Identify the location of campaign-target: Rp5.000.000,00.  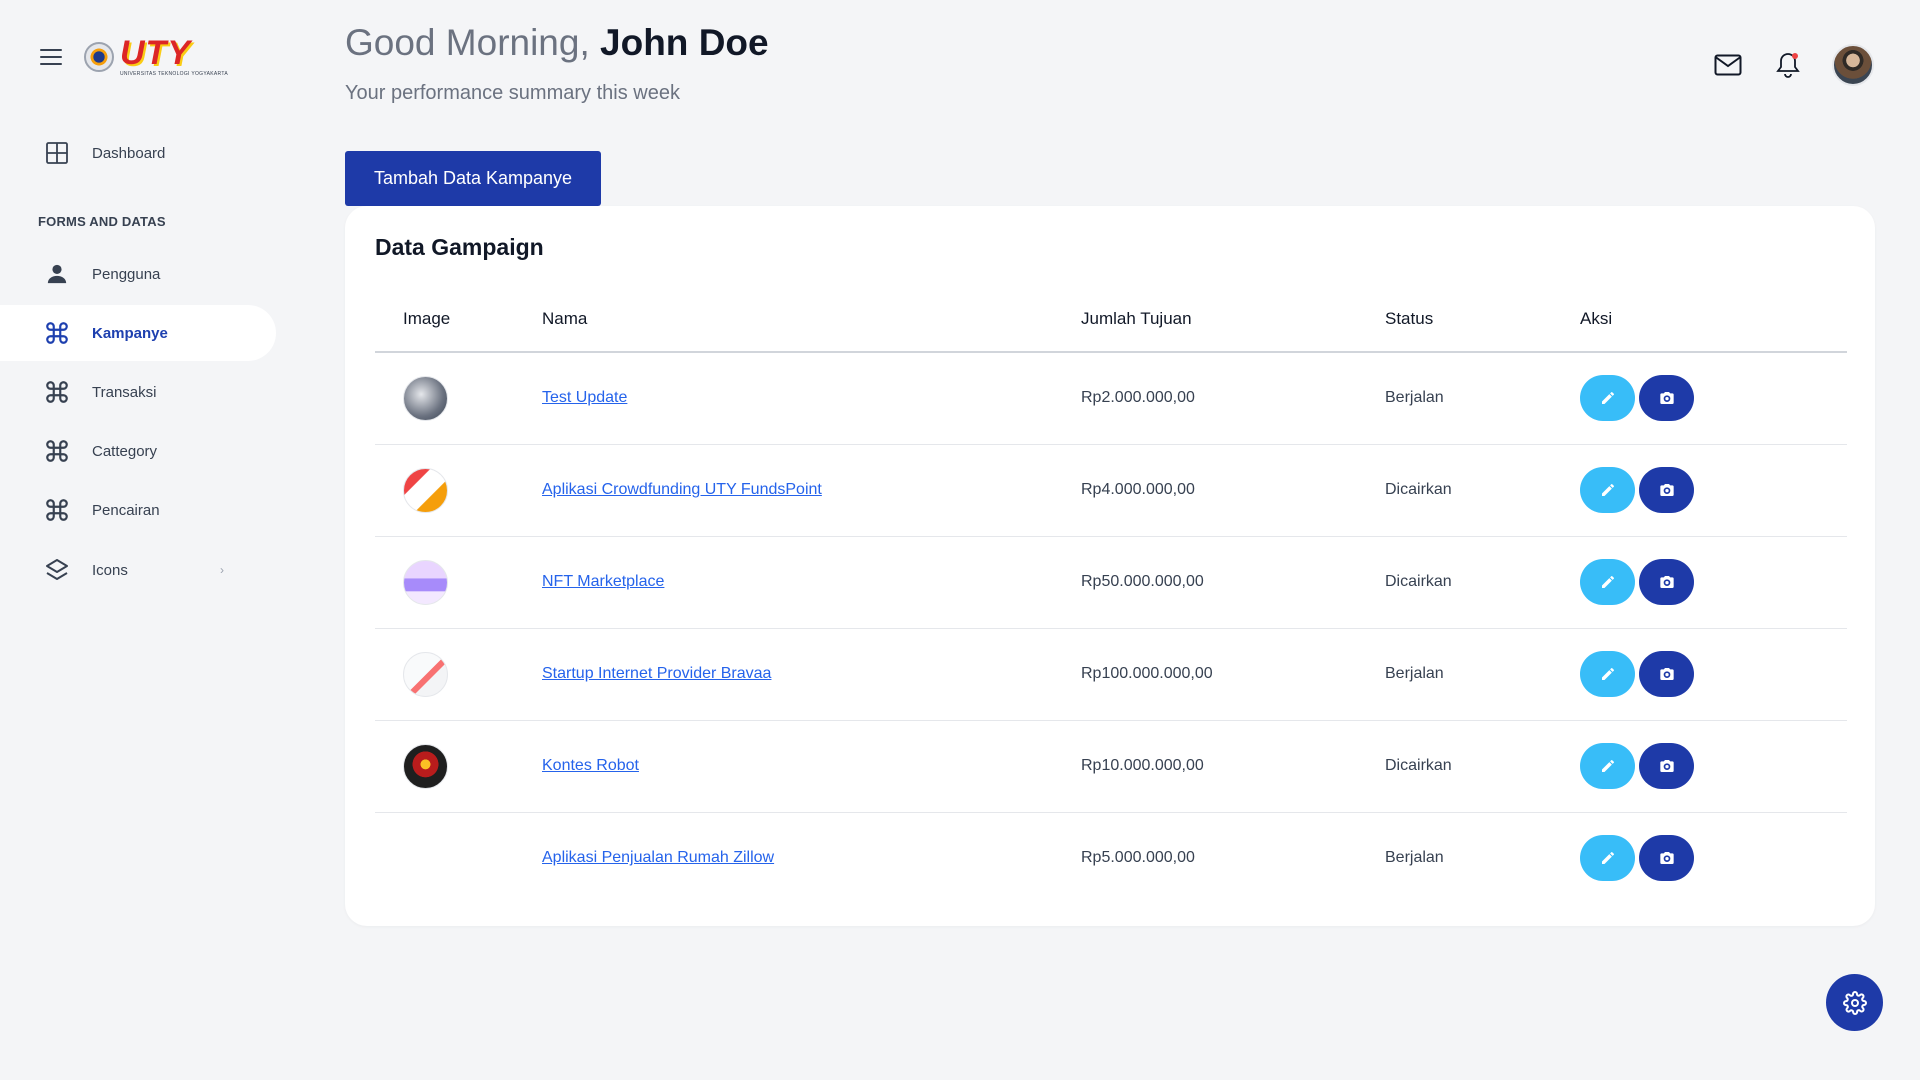
(1138, 858).